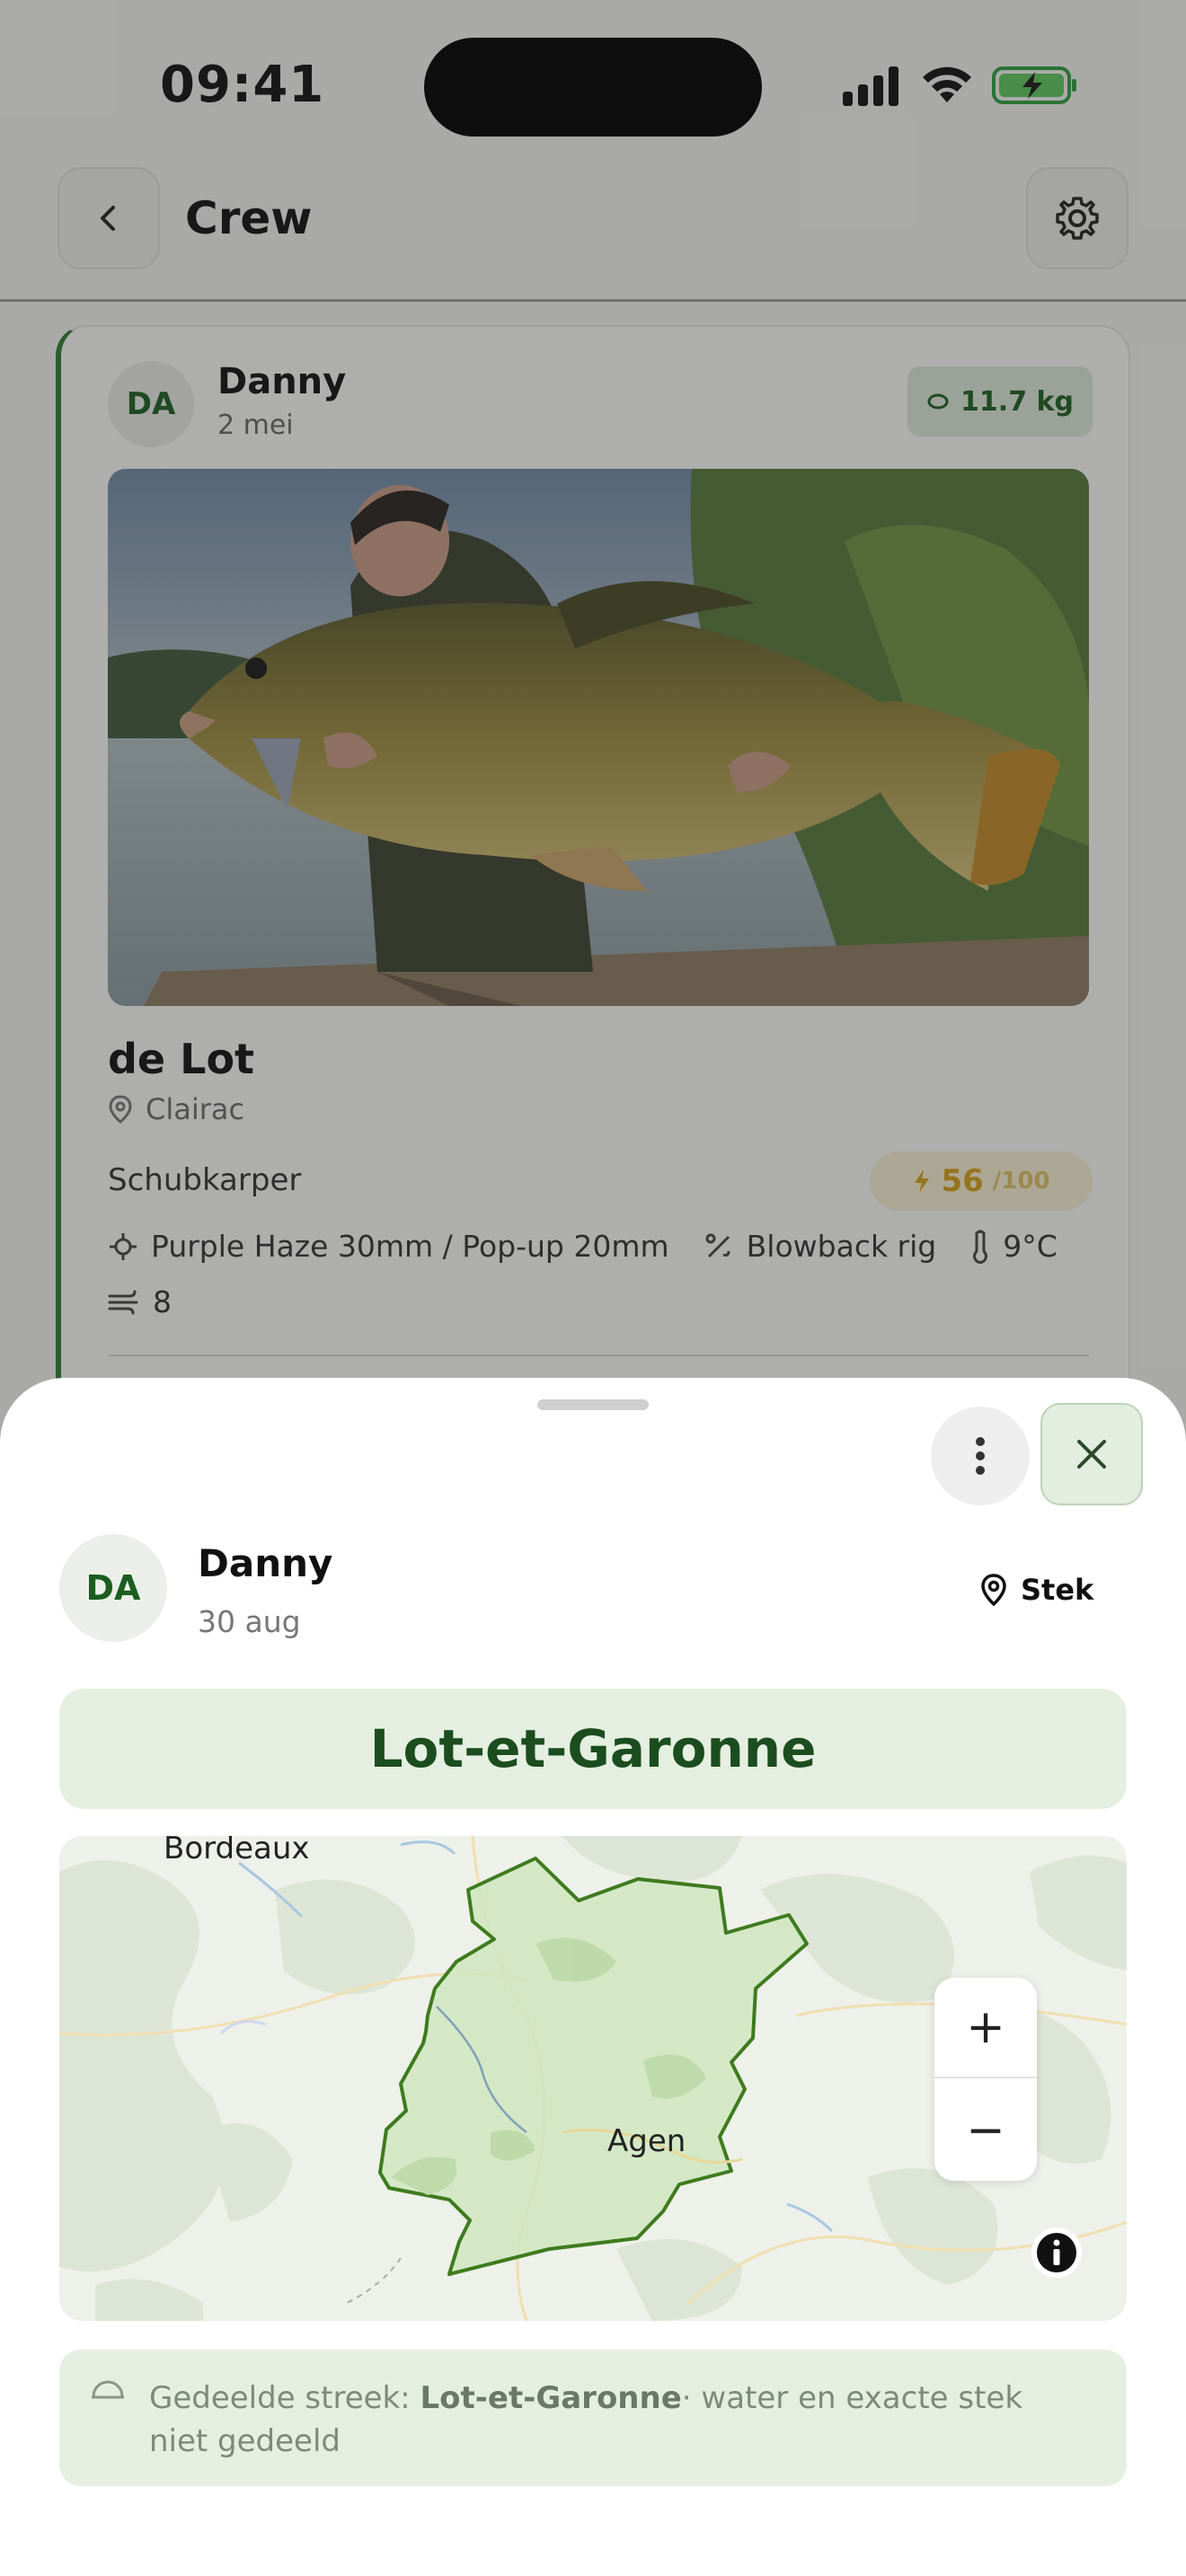  What do you see at coordinates (113, 1588) in the screenshot?
I see `avatar: DA` at bounding box center [113, 1588].